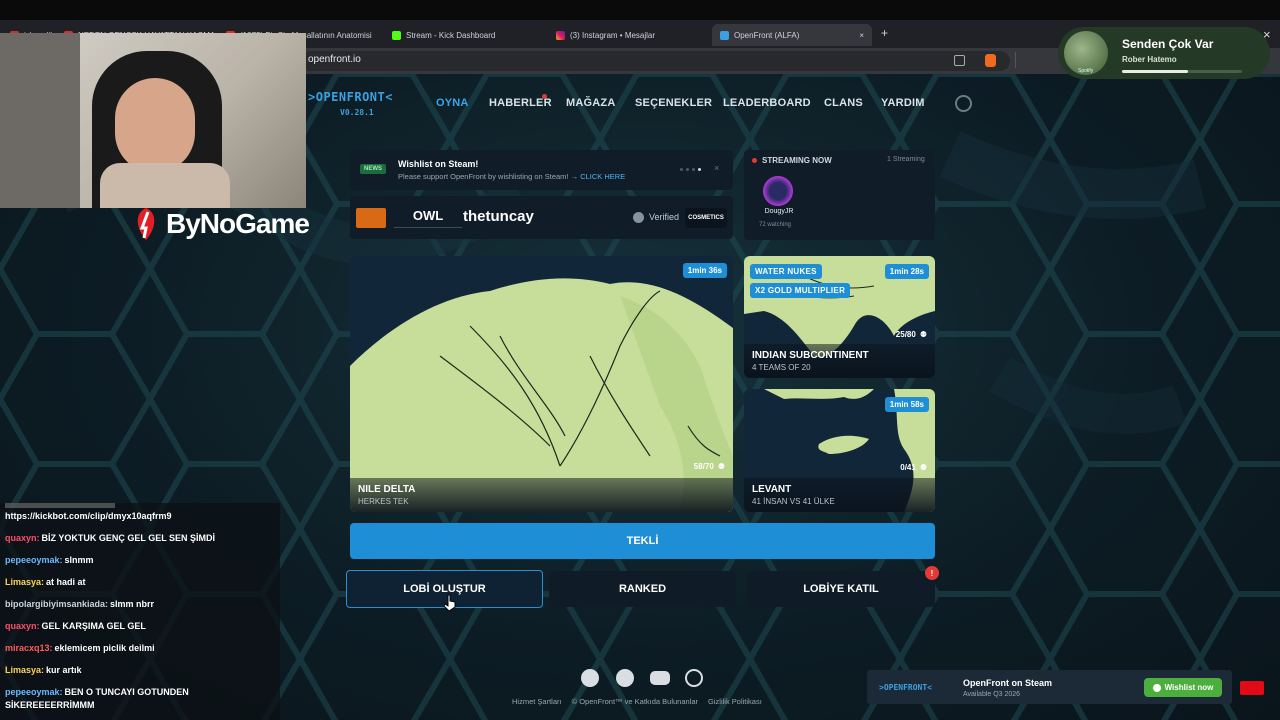  I want to click on lobby-tag-water-nukes: WATER NUKES, so click(786, 271).